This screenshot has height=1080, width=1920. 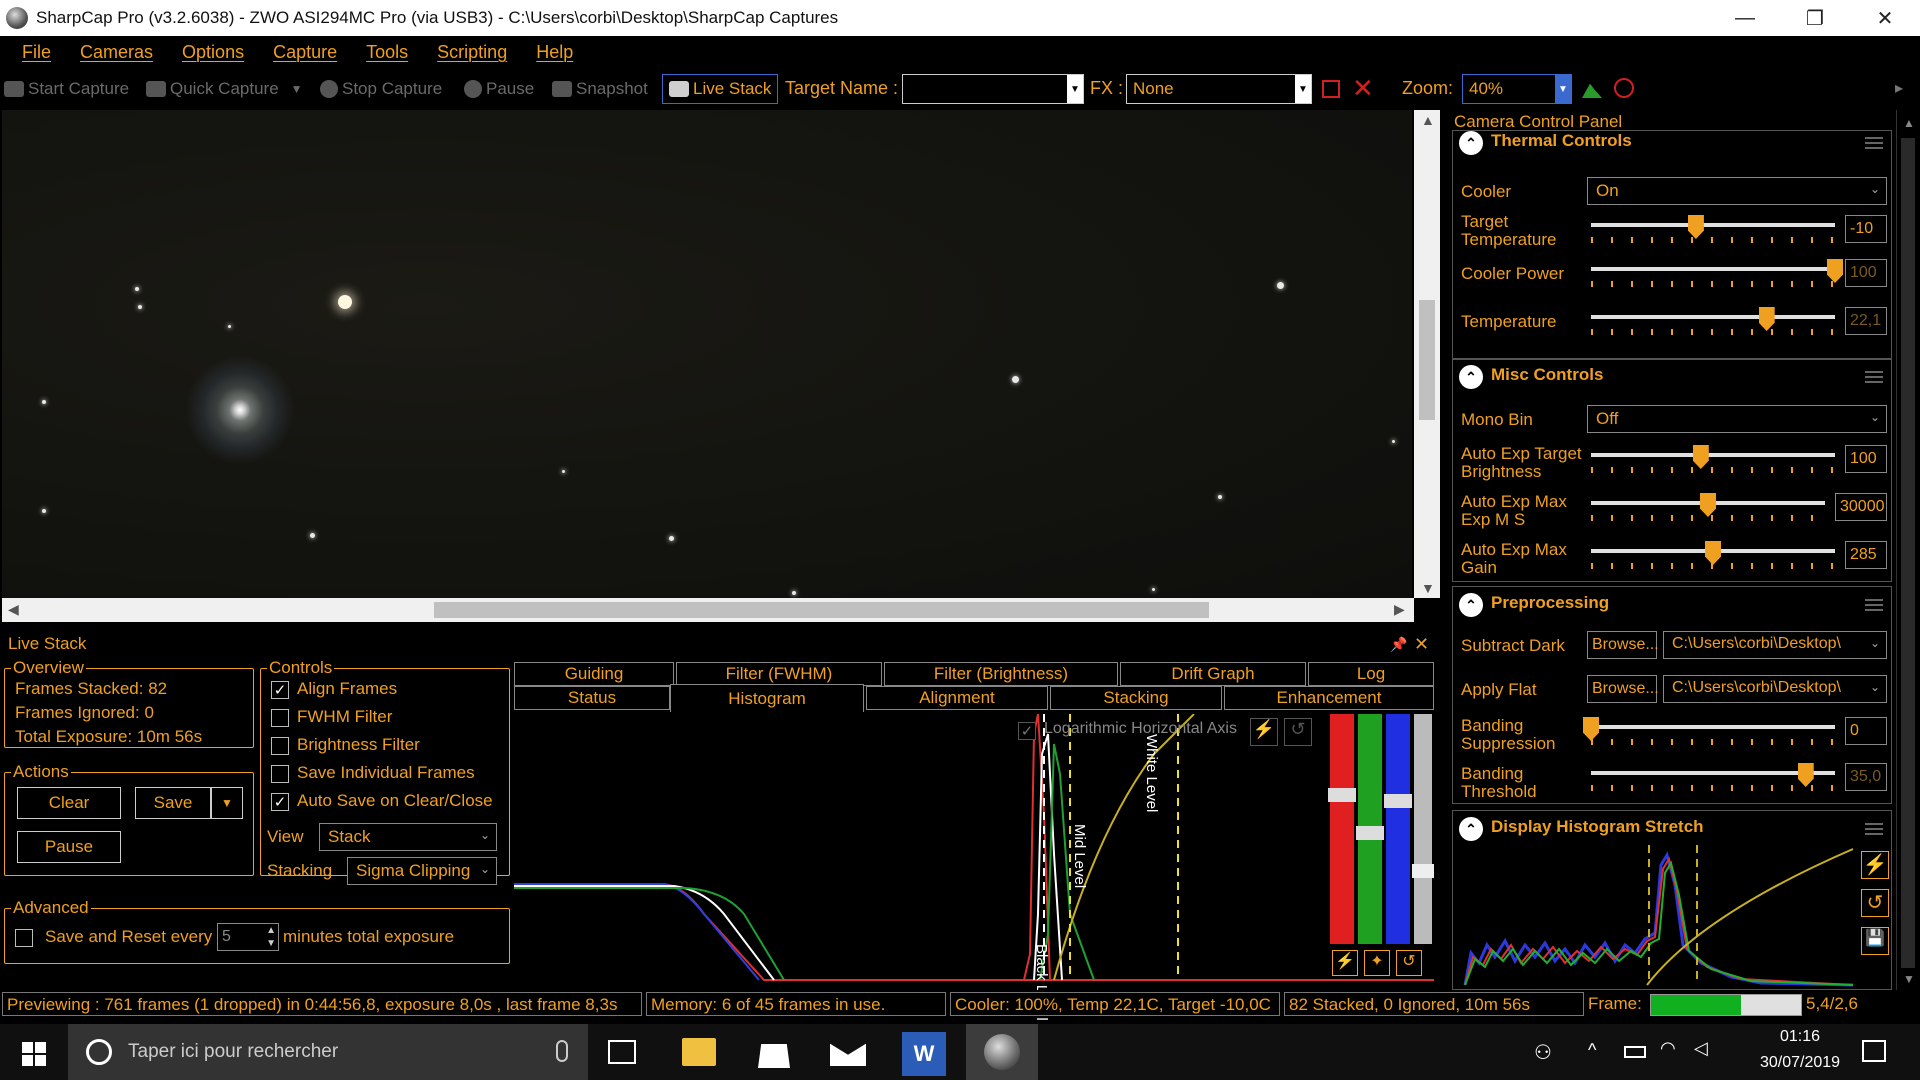 I want to click on minutes-stepper: 5 ▲ ▼, so click(x=248, y=937).